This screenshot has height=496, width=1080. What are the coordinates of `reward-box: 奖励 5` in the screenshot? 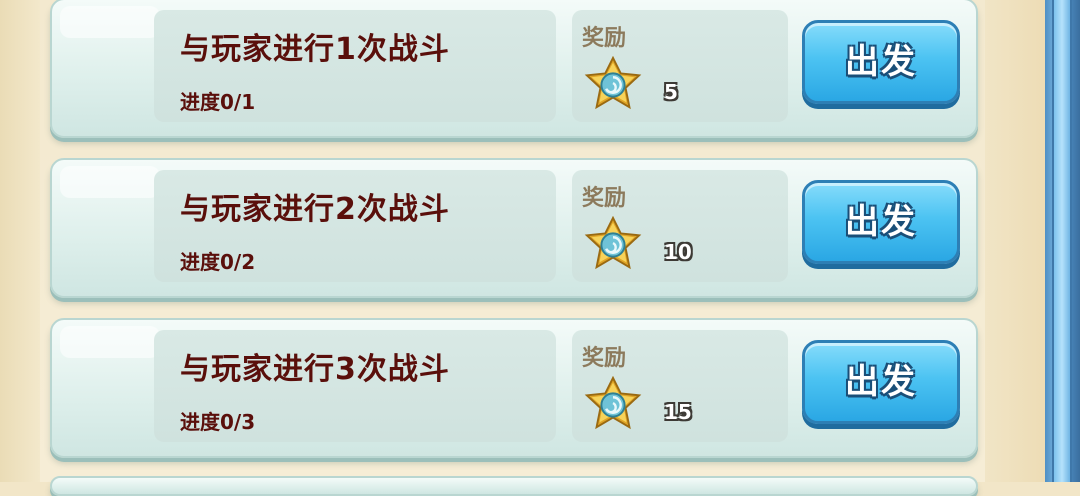 It's located at (680, 66).